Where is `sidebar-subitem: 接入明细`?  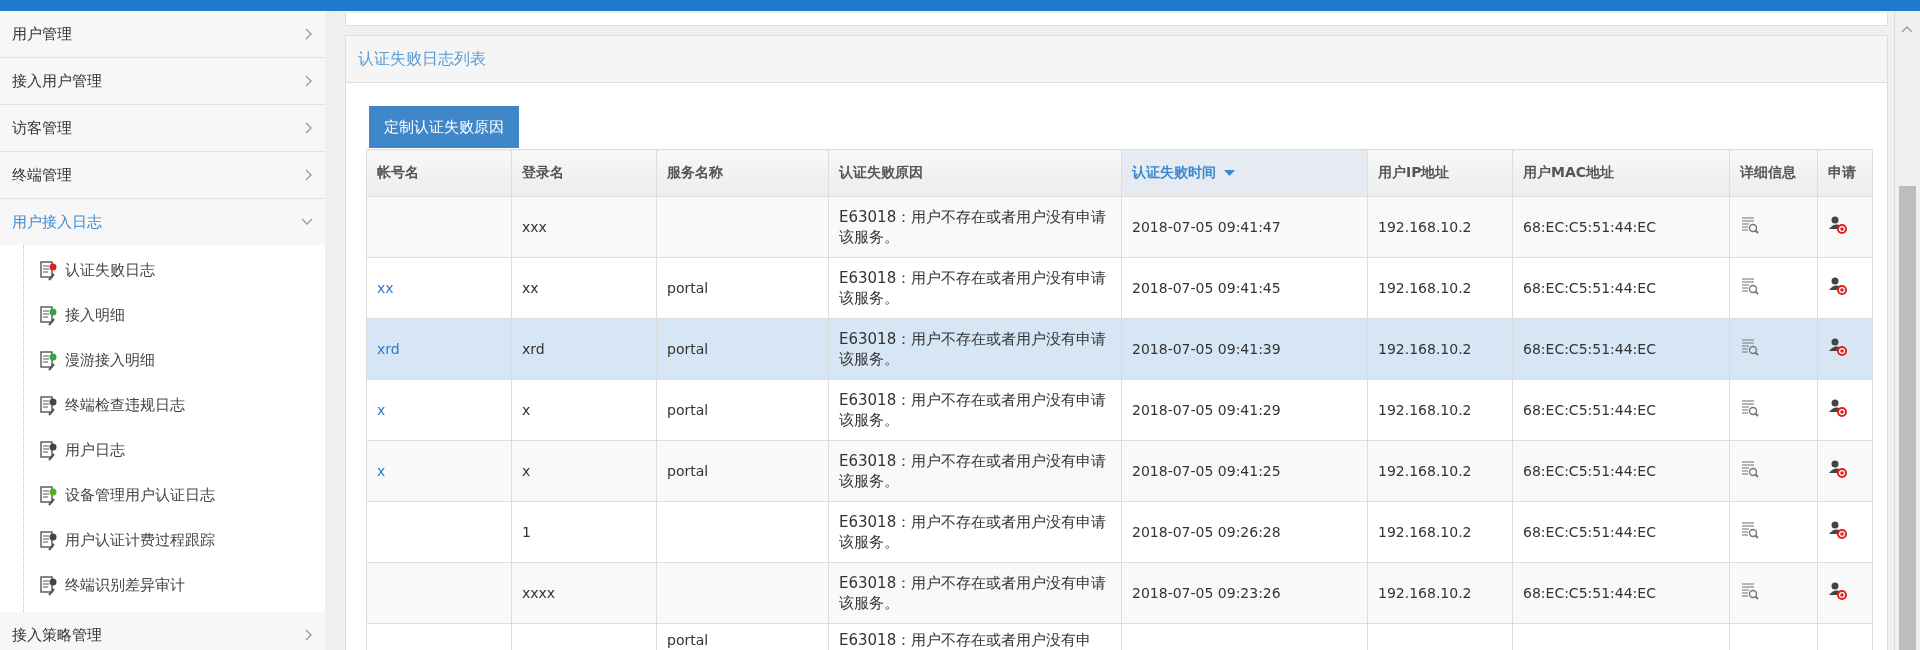 sidebar-subitem: 接入明细 is located at coordinates (162, 315).